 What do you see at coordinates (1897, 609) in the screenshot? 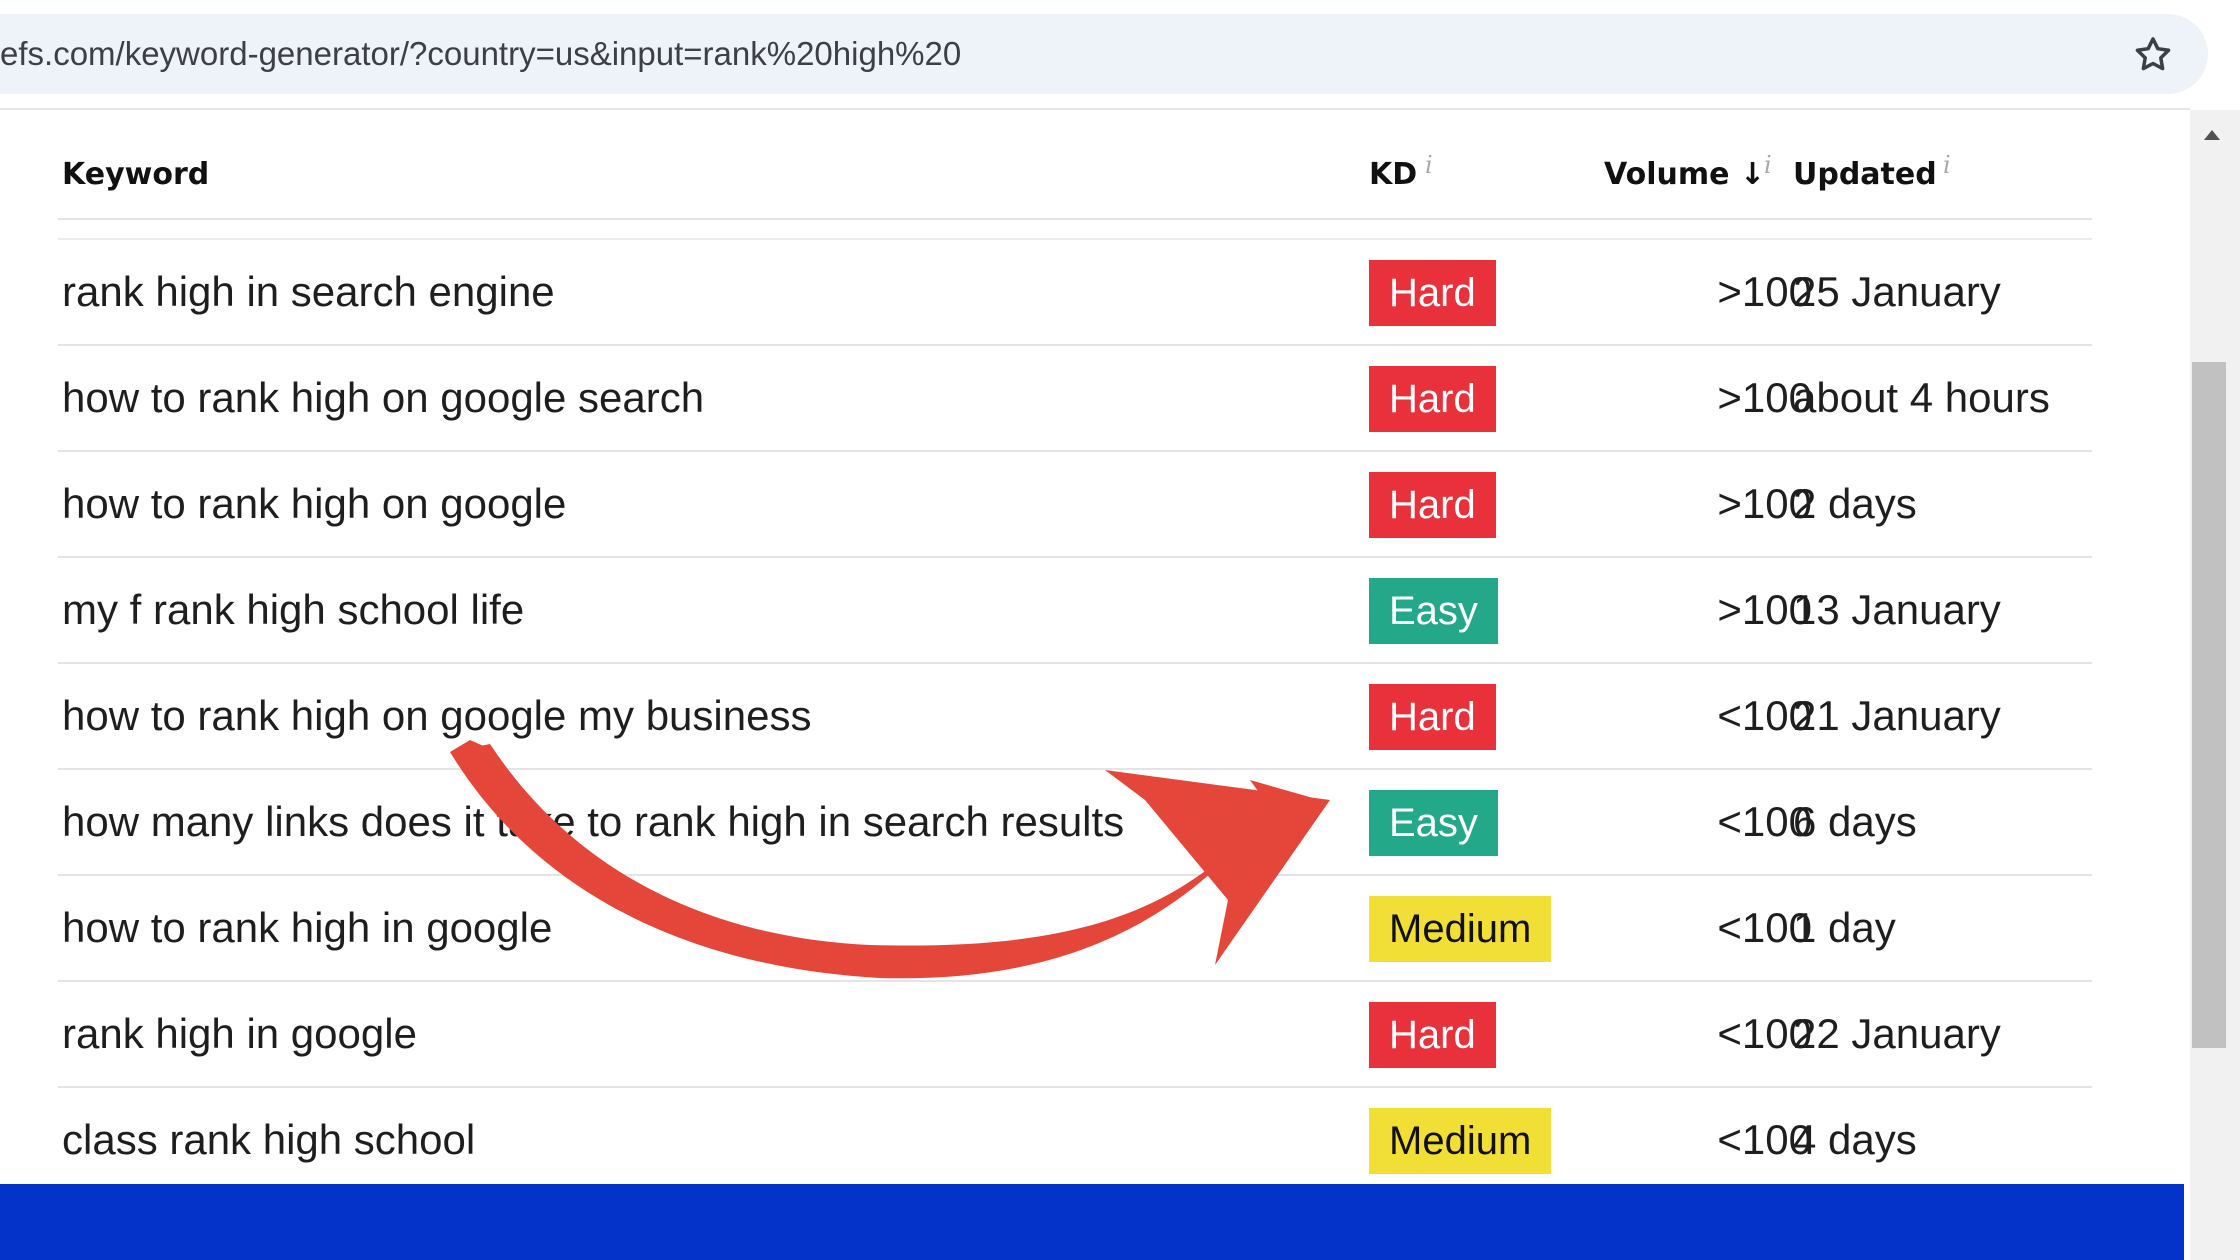
I see `updated-cell: 13 January` at bounding box center [1897, 609].